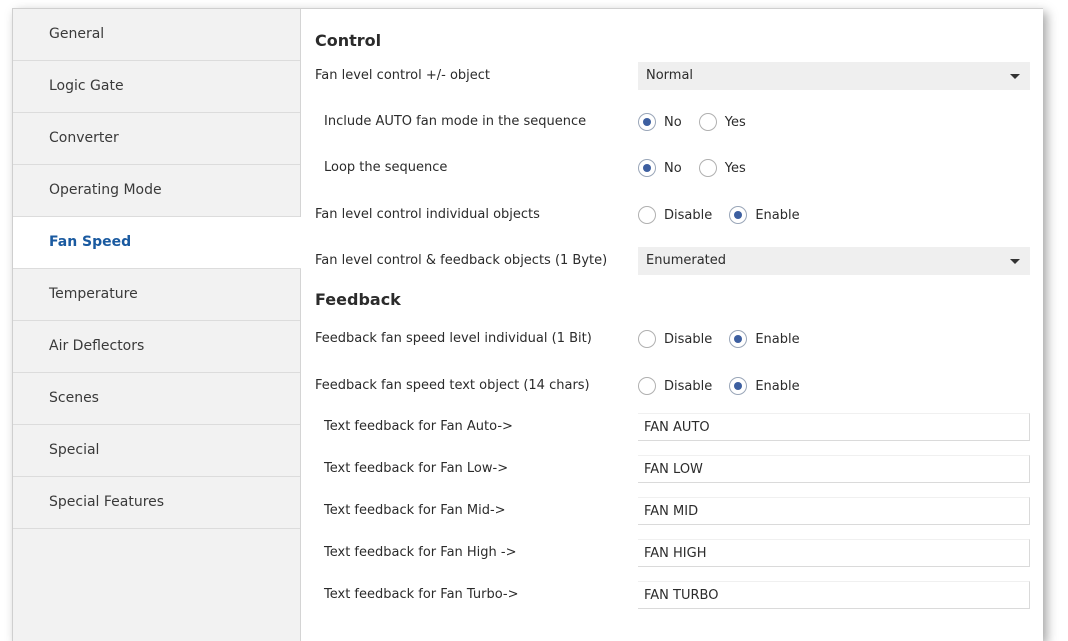  Describe the element at coordinates (415, 510) in the screenshot. I see `text-fan-mid-label: Text feedback for Fan Mid->` at that location.